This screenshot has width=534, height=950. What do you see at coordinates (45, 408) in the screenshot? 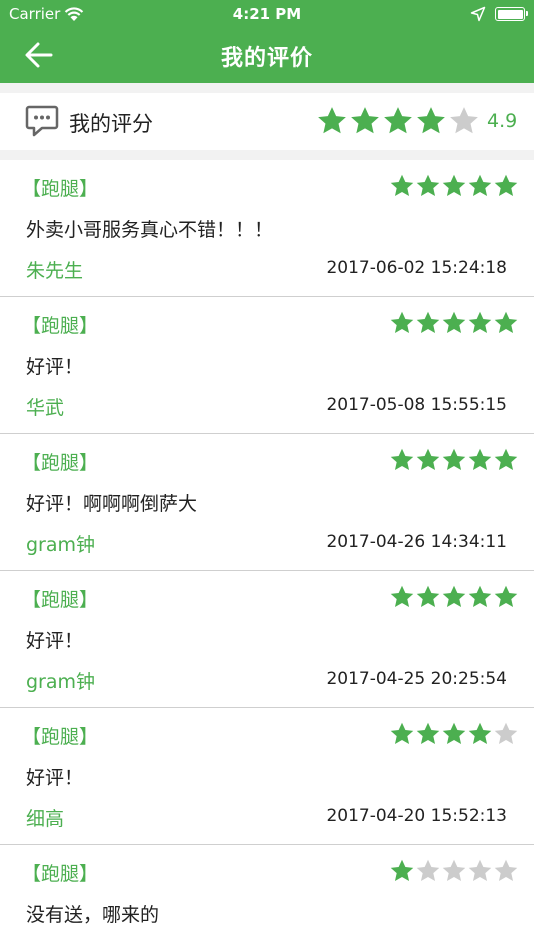
I see `review-user: 华武` at bounding box center [45, 408].